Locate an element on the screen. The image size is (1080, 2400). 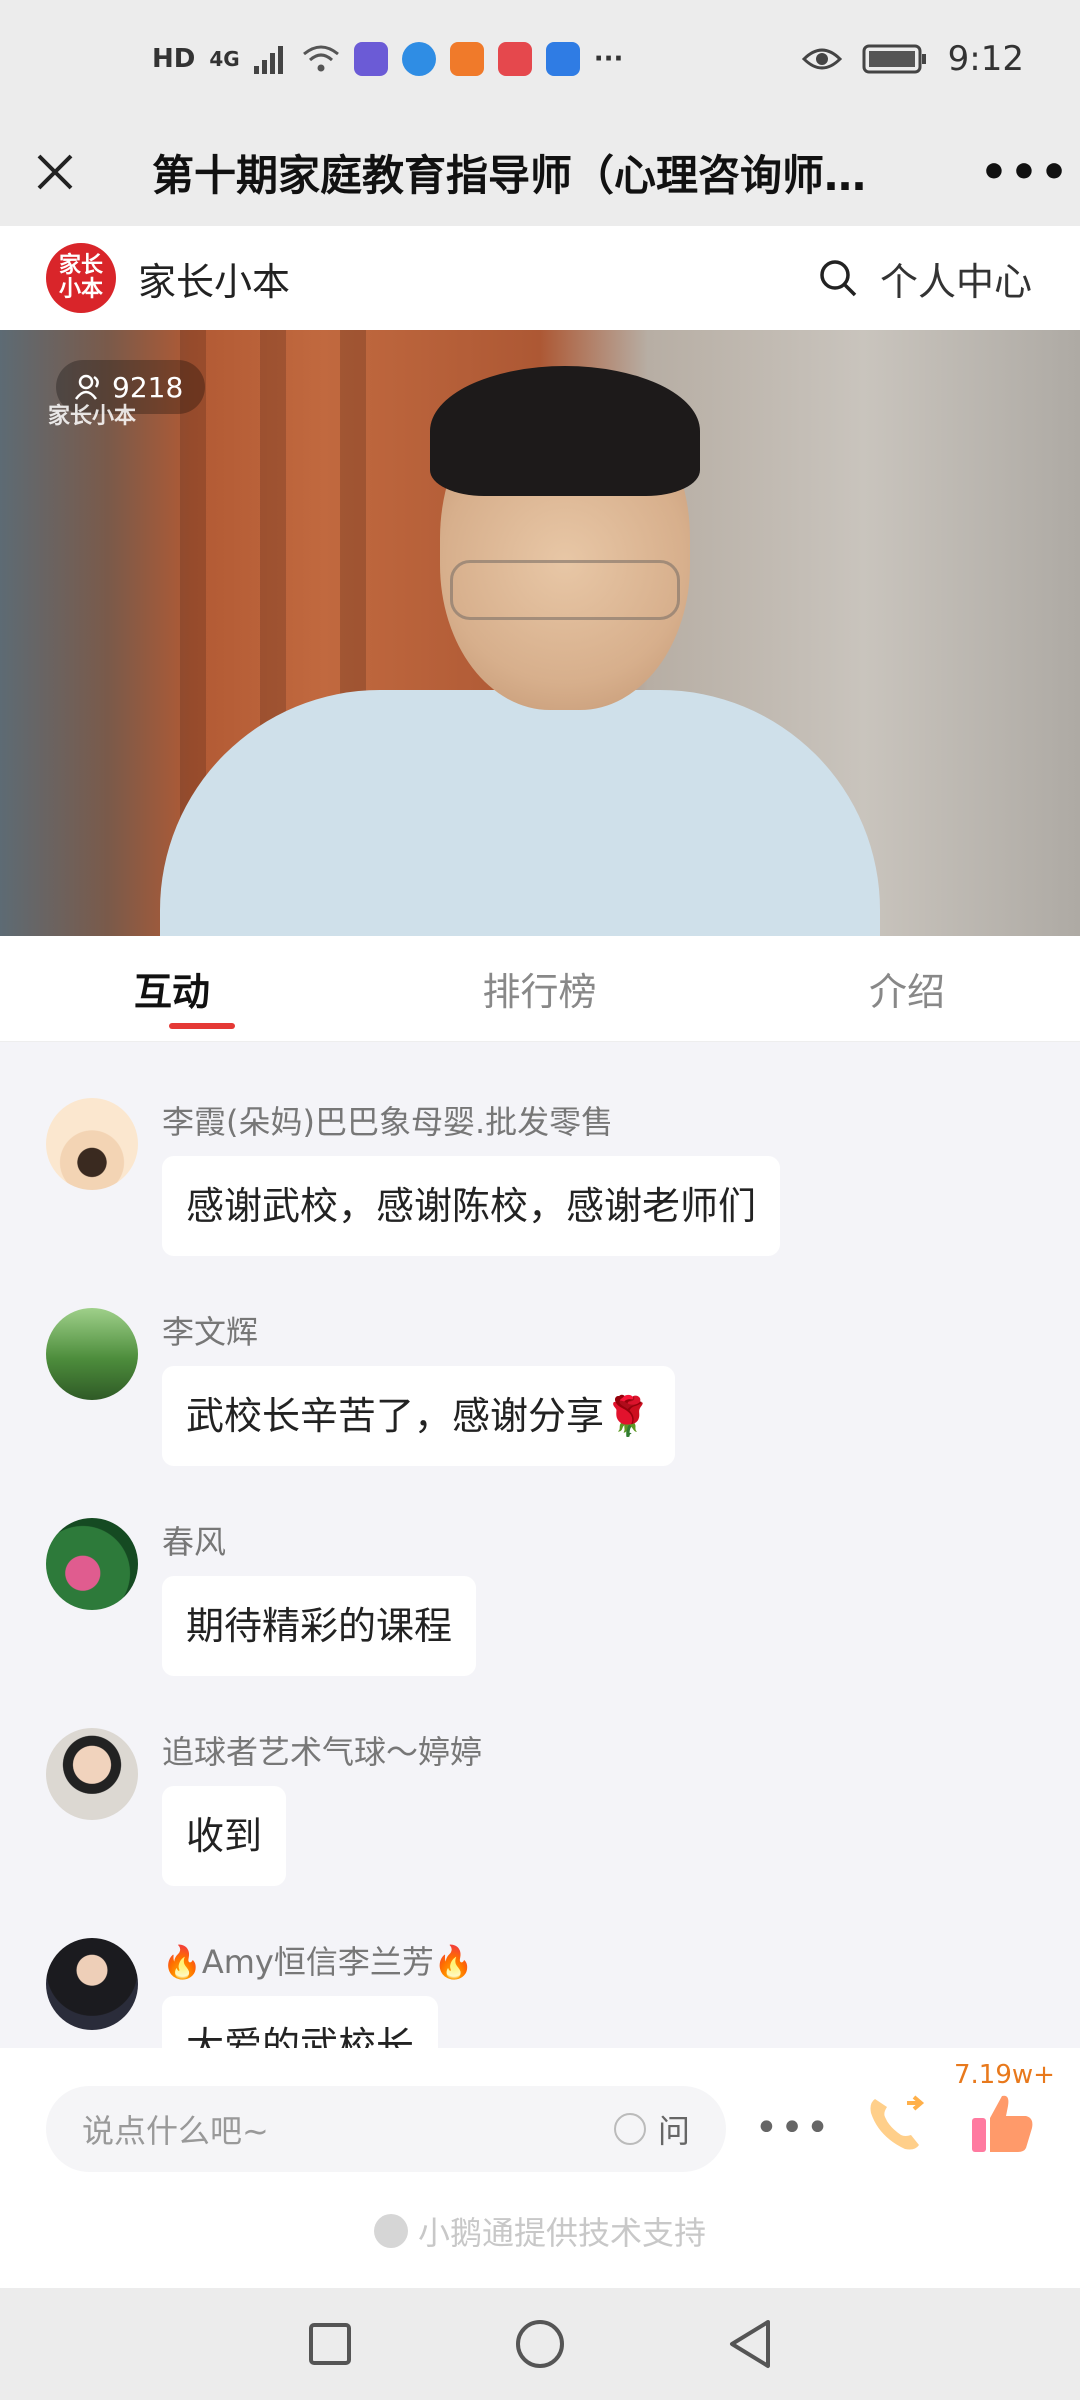
clock: 9:12 is located at coordinates (985, 59).